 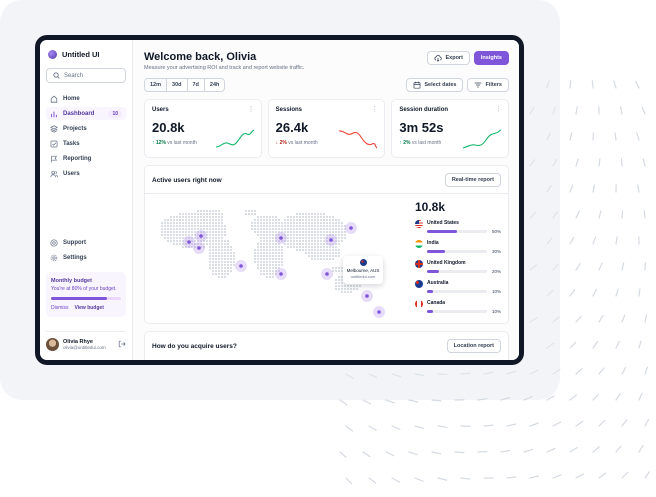 I want to click on app-logo: Untitled UI, so click(x=86, y=54).